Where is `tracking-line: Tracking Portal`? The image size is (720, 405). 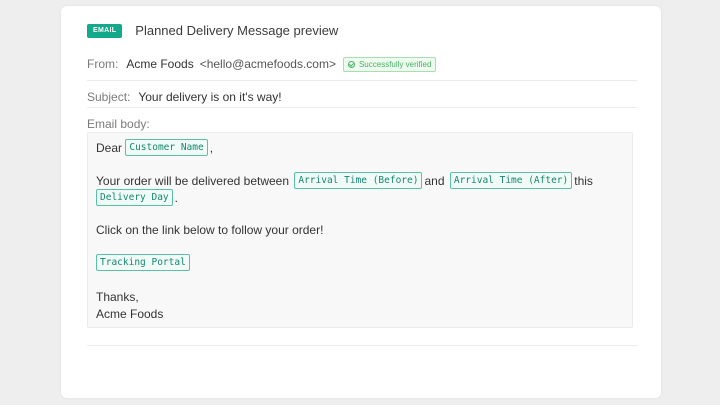
tracking-line: Tracking Portal is located at coordinates (144, 262).